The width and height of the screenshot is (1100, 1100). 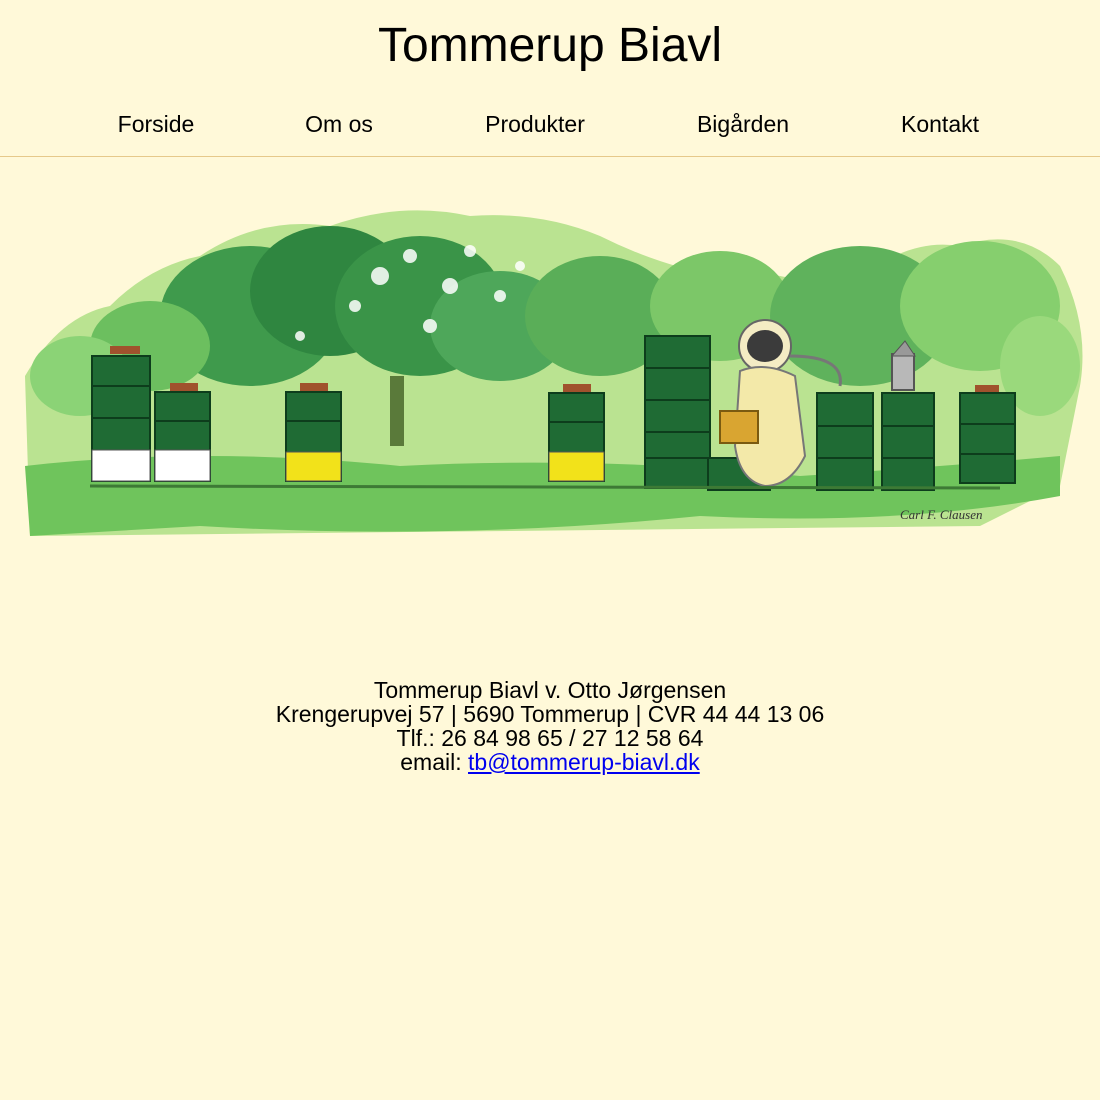 I want to click on nav-item-bigaarden: Bigården, so click(x=743, y=124).